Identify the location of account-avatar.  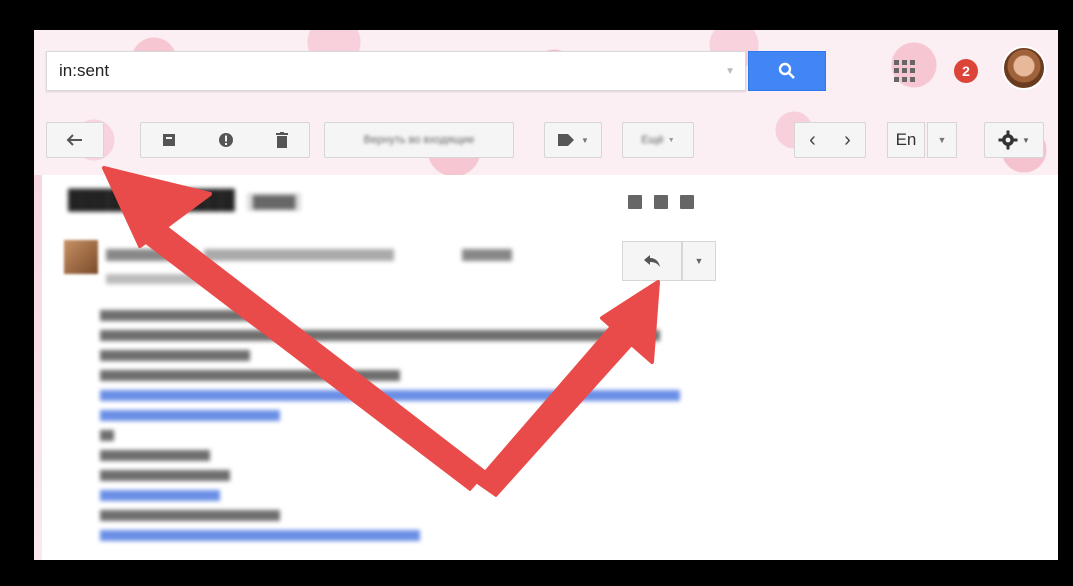
(1024, 68).